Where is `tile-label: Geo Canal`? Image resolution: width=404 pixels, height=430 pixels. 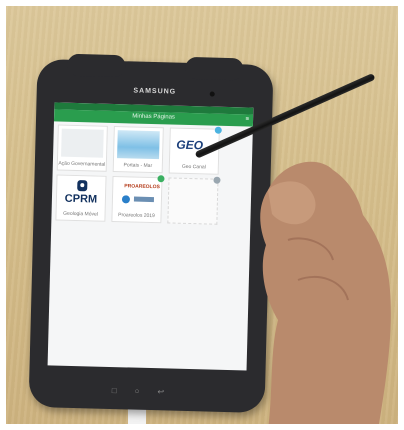
tile-label: Geo Canal is located at coordinates (193, 167).